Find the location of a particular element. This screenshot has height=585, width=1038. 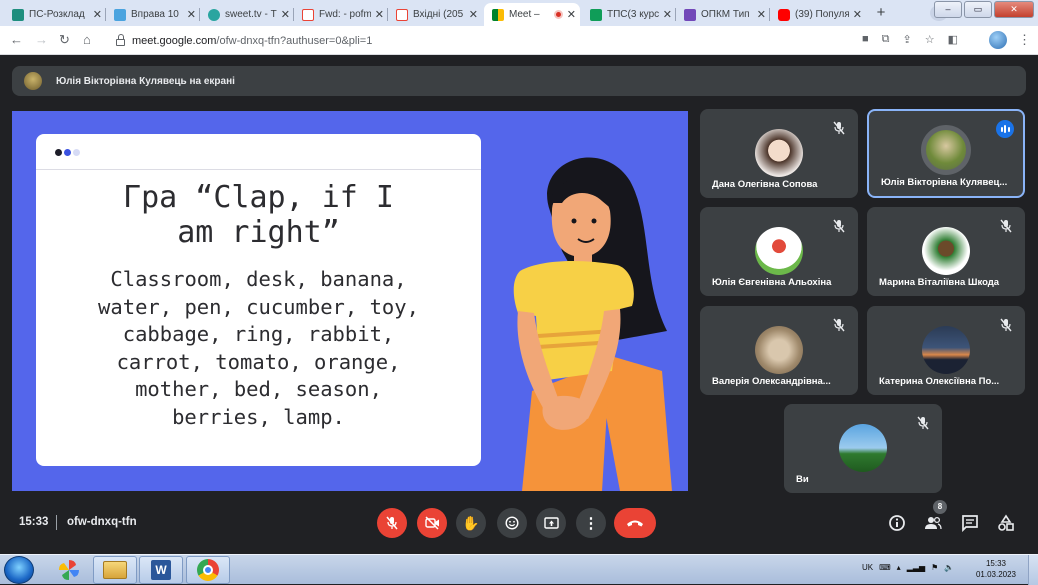

participant-tile: Марина Віталіївна Шкода is located at coordinates (946, 251).